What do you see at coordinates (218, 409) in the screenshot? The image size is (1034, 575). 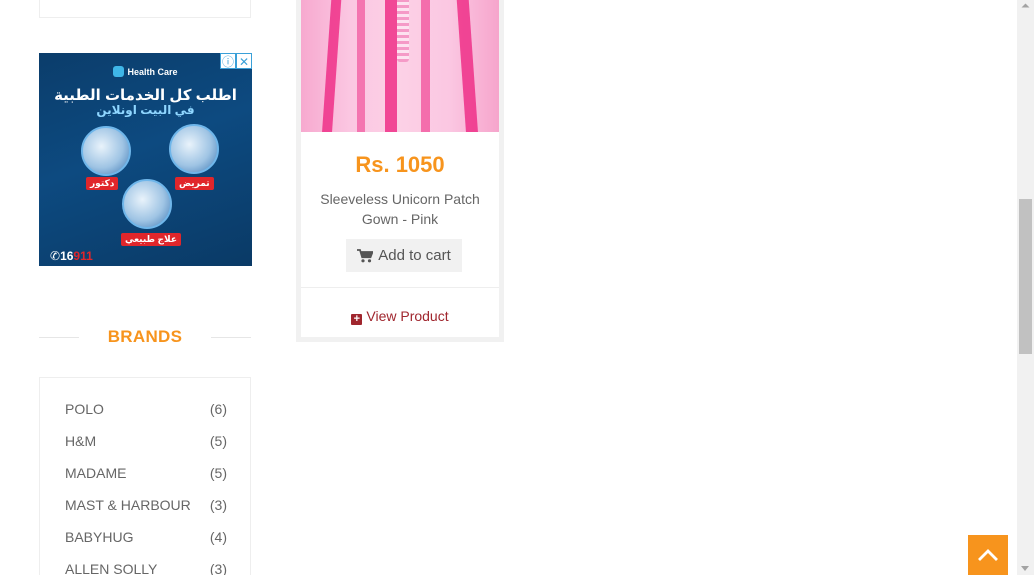 I see `brand-count: (6)` at bounding box center [218, 409].